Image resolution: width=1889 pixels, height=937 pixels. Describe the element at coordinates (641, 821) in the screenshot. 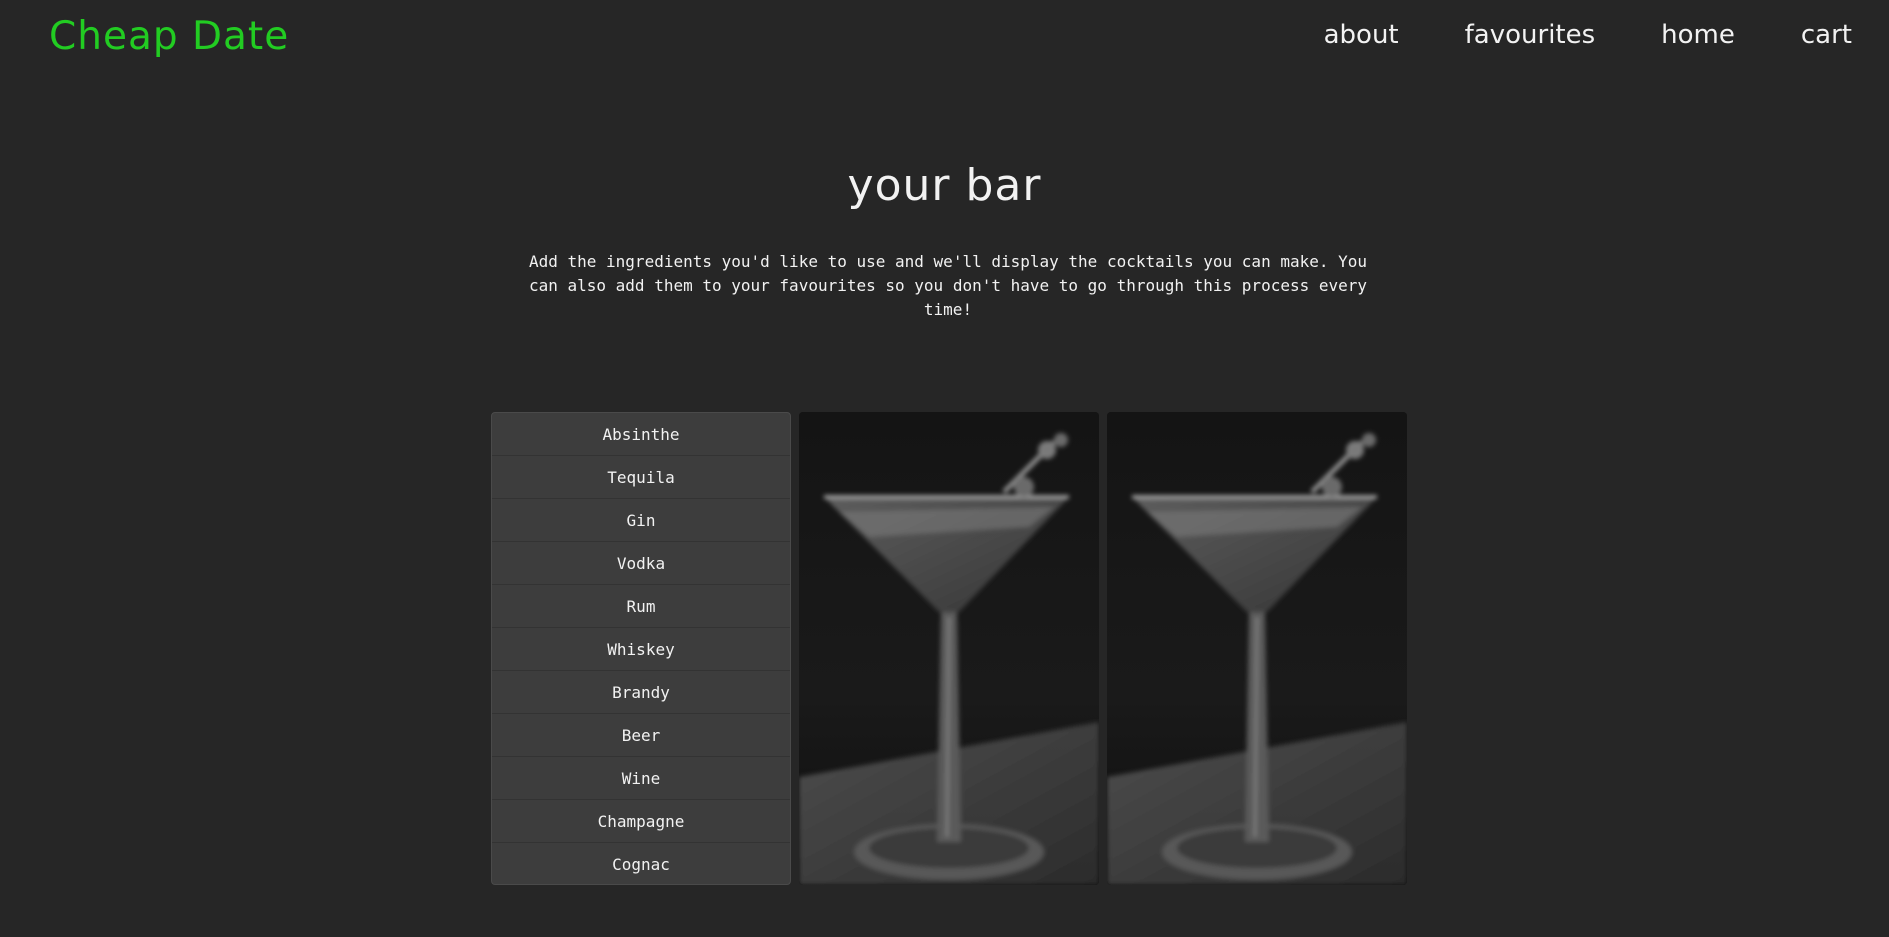

I see `ingredient-champagne: Champagne` at that location.